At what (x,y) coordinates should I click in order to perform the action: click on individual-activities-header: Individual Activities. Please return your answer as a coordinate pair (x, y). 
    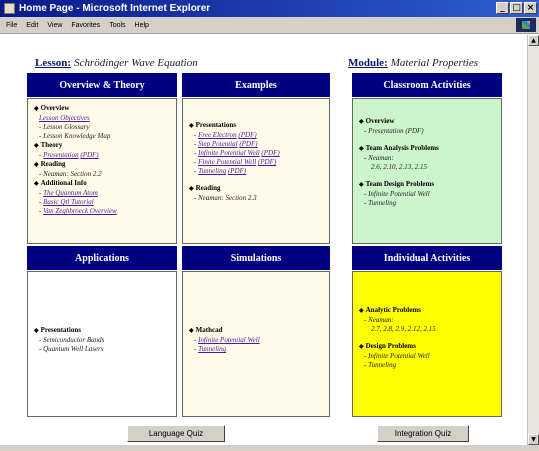
    Looking at the image, I should click on (427, 258).